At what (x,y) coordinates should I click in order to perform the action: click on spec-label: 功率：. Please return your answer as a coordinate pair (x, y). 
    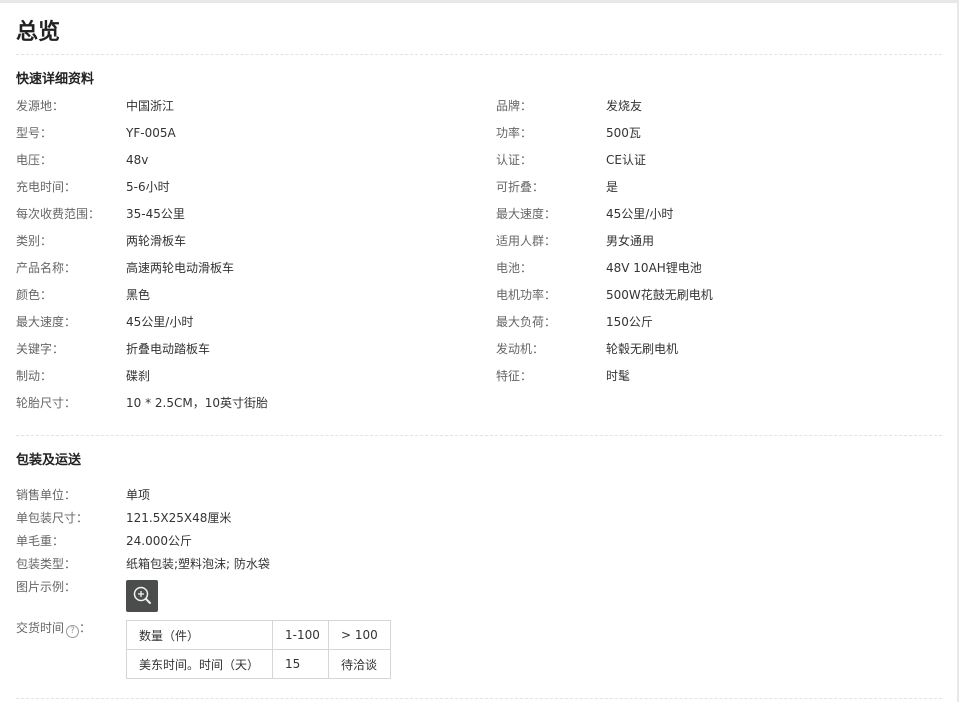
    Looking at the image, I should click on (514, 133).